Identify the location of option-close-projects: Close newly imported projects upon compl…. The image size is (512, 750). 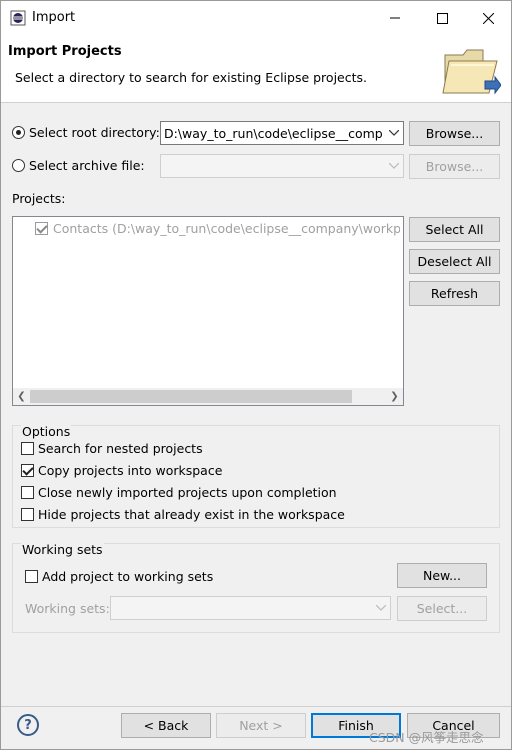
(179, 492).